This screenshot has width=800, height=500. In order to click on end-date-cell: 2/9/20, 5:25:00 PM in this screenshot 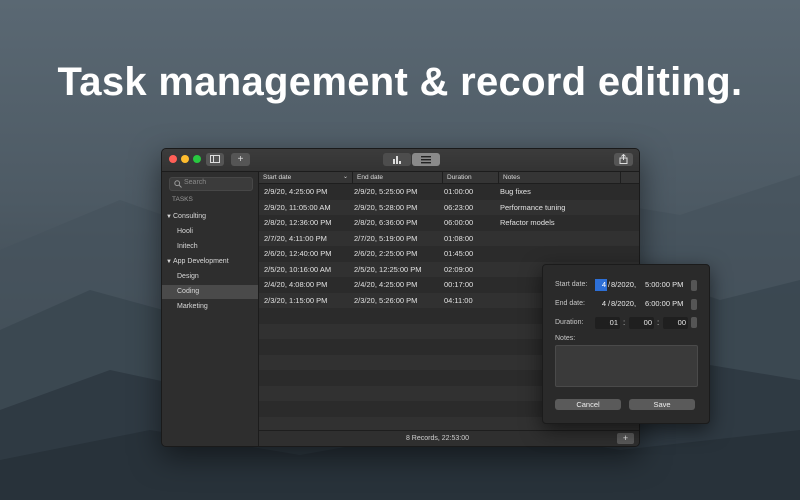, I will do `click(386, 191)`.